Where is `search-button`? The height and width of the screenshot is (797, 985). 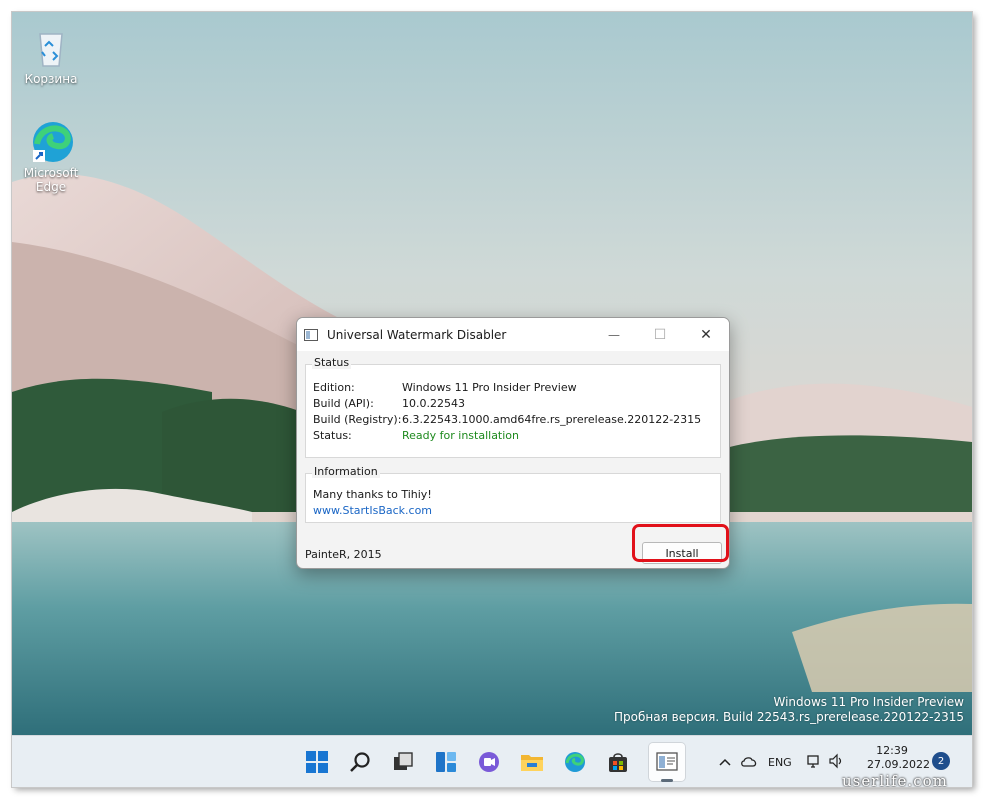 search-button is located at coordinates (360, 762).